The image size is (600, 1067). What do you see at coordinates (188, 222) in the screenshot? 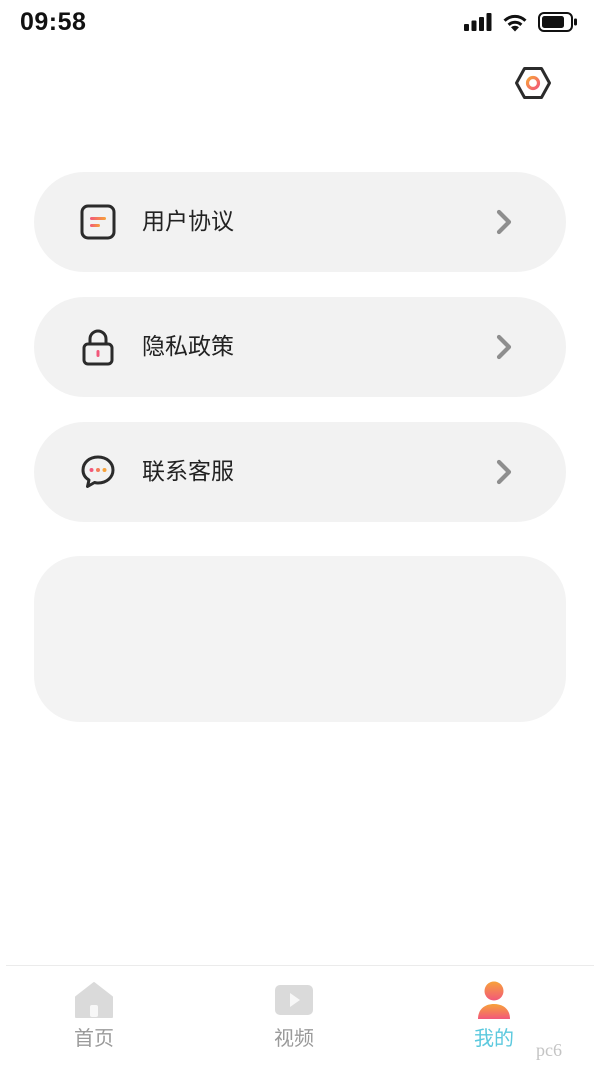
I see `menu-item-label: 用户协议` at bounding box center [188, 222].